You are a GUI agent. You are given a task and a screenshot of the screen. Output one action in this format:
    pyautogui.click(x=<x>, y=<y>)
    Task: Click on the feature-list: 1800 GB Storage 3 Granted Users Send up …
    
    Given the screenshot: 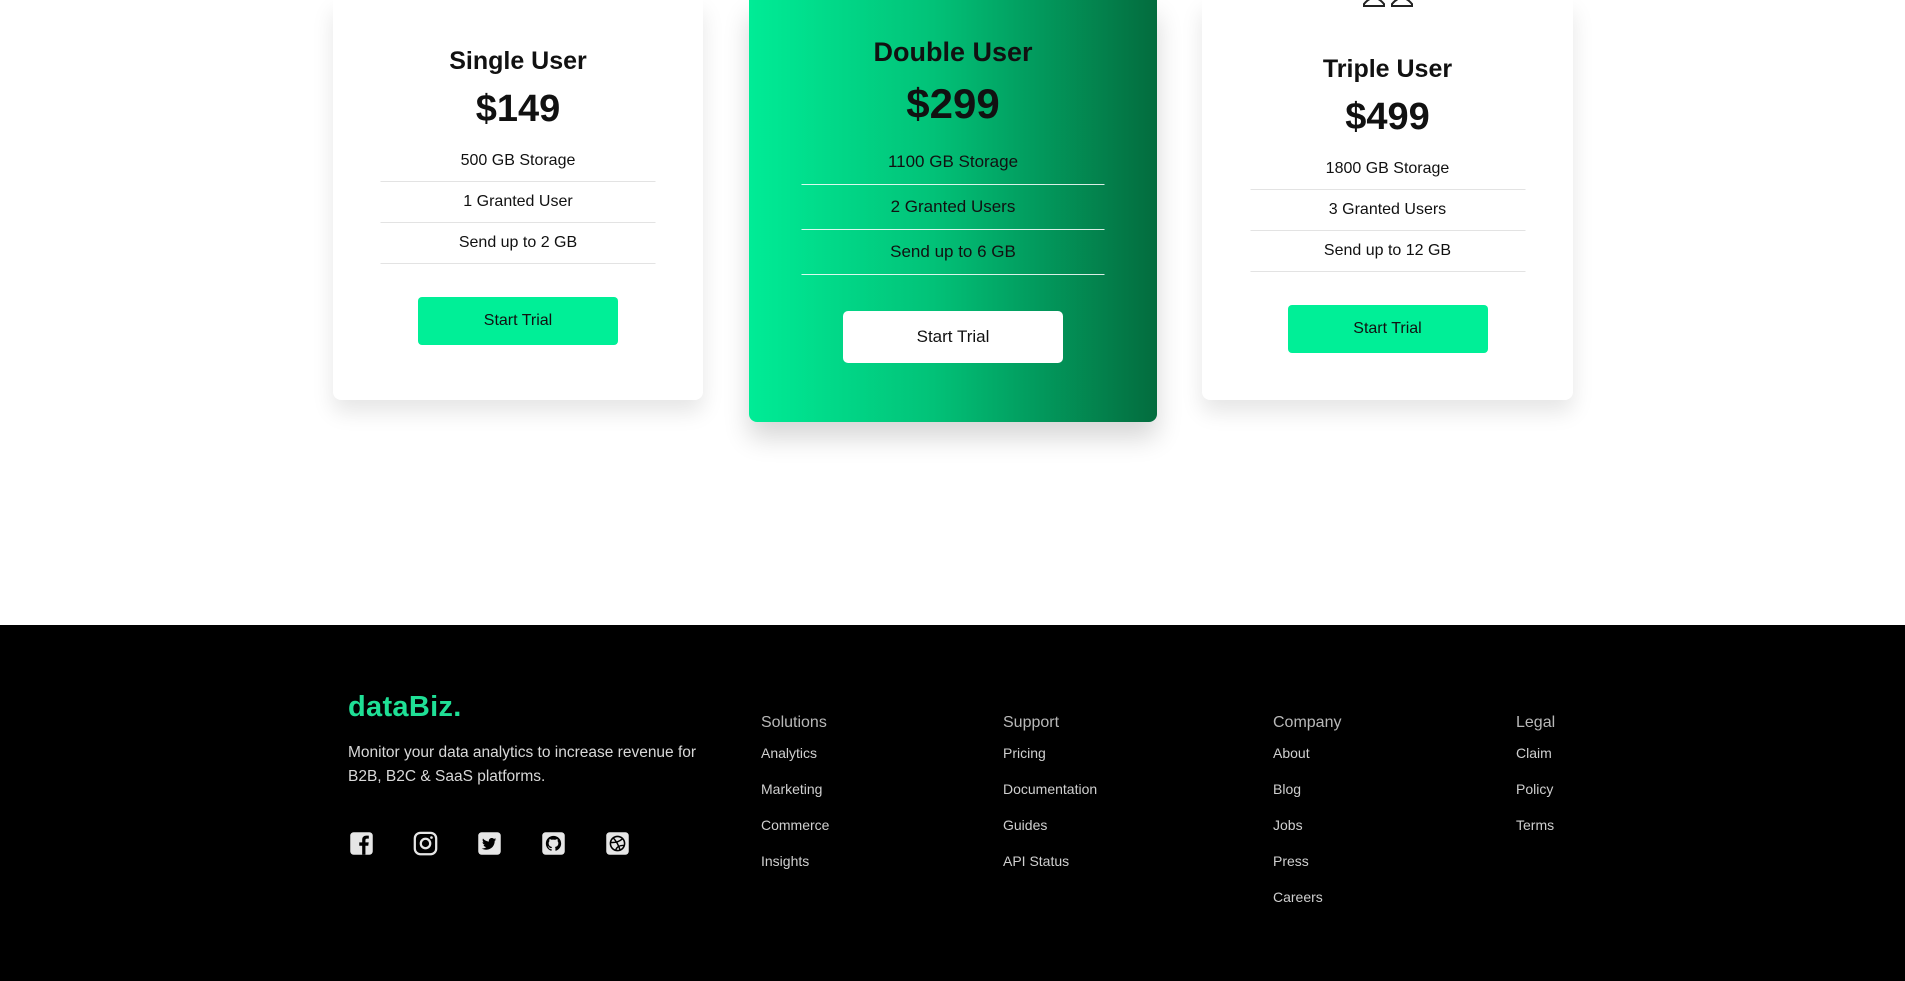 What is the action you would take?
    pyautogui.click(x=1387, y=210)
    